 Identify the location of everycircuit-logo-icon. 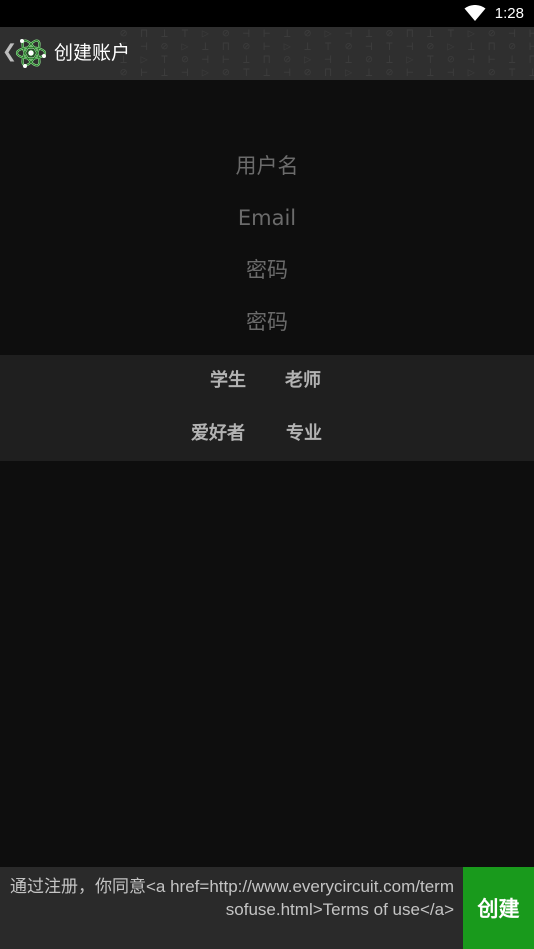
(31, 53).